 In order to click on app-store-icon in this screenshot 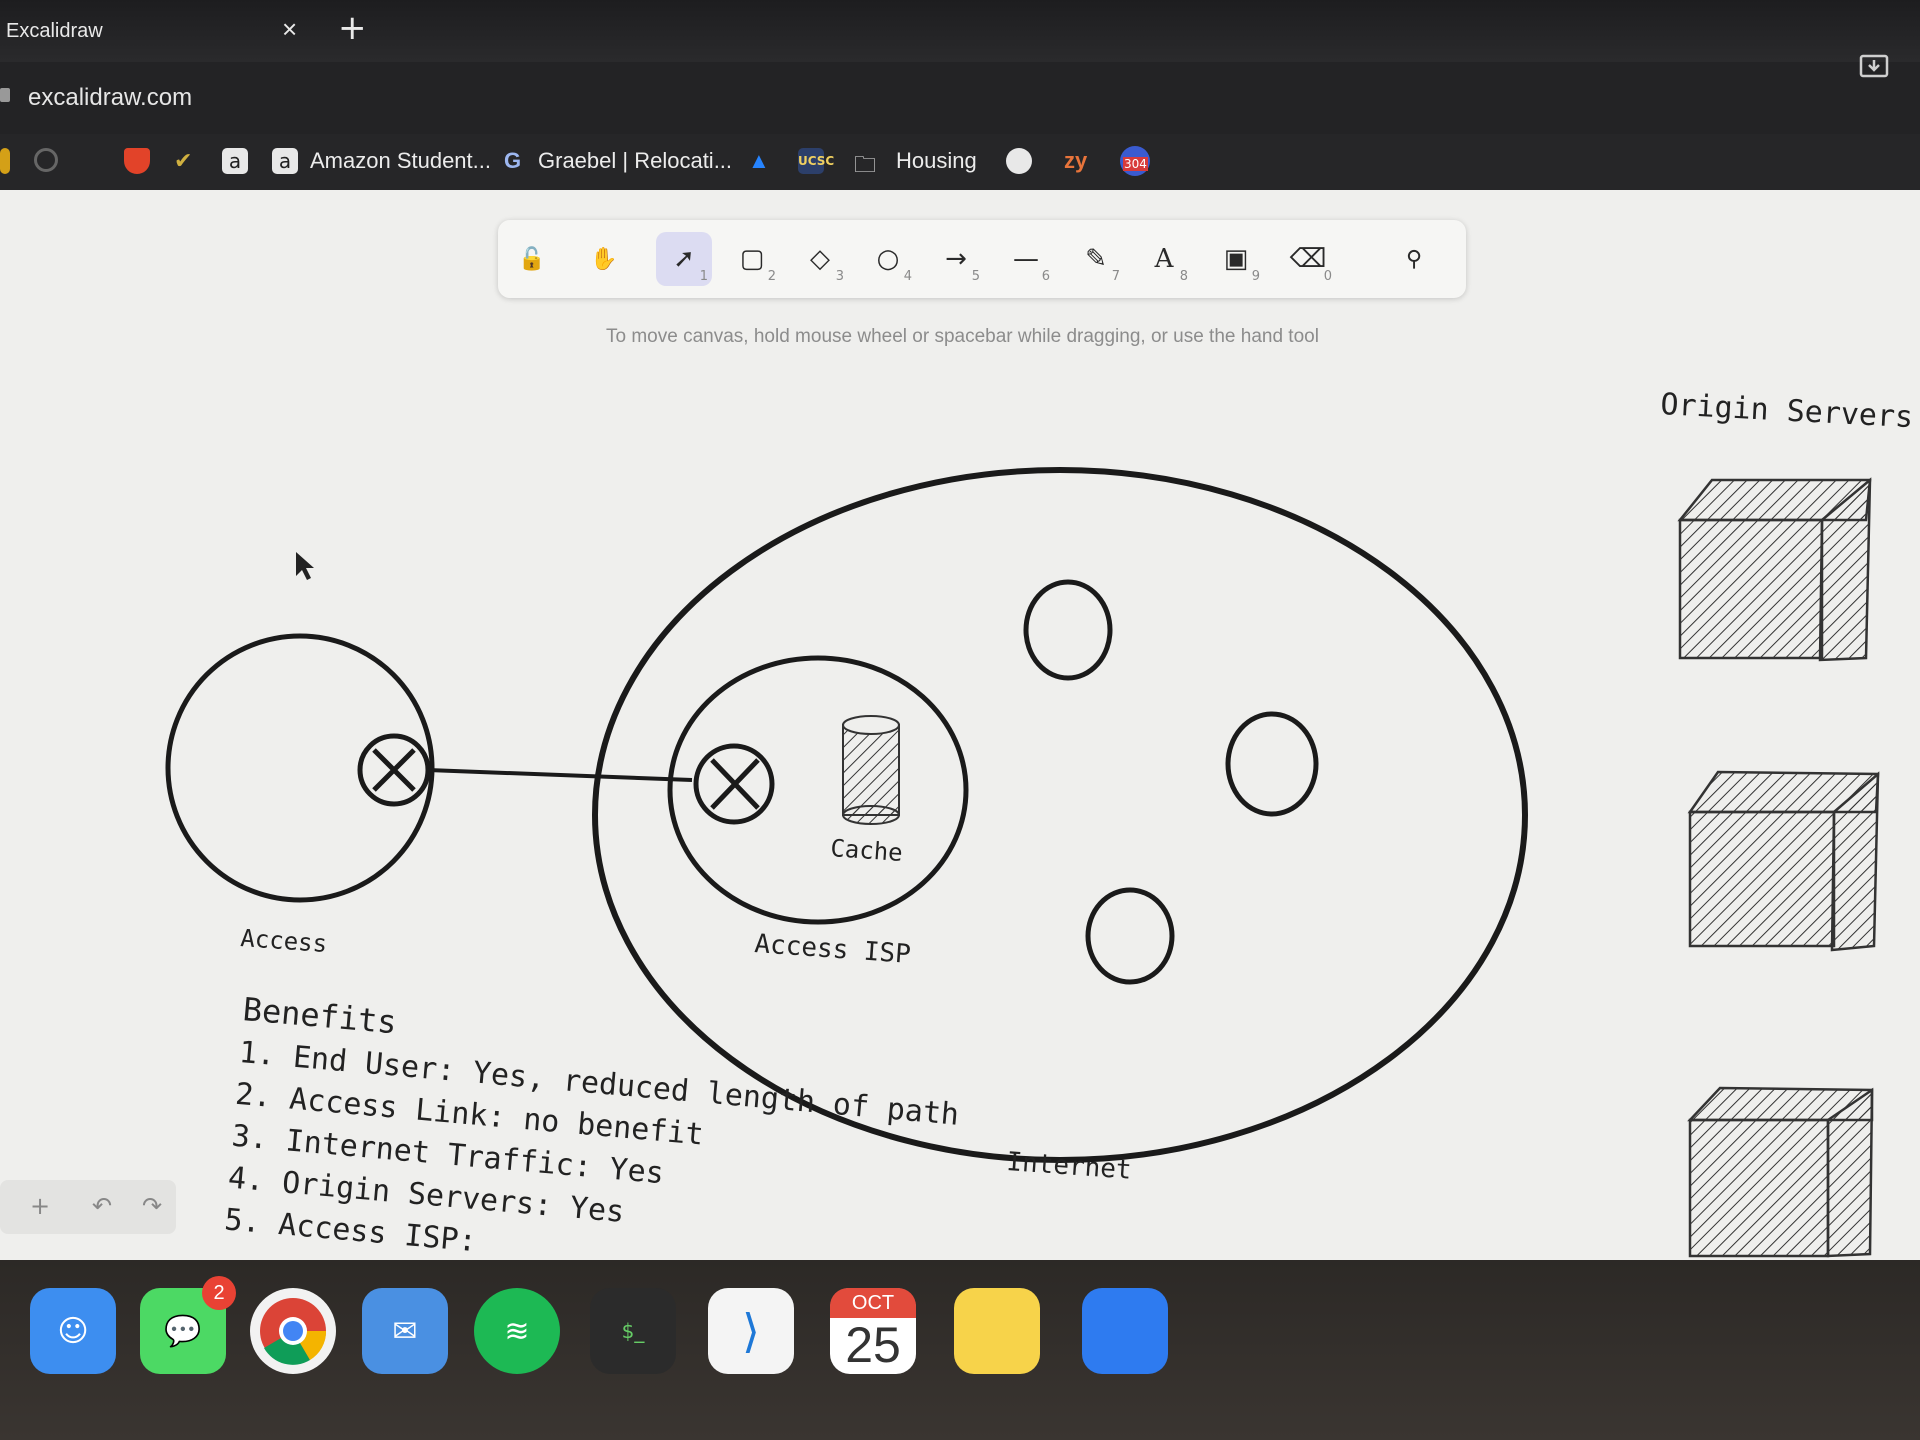, I will do `click(1125, 1331)`.